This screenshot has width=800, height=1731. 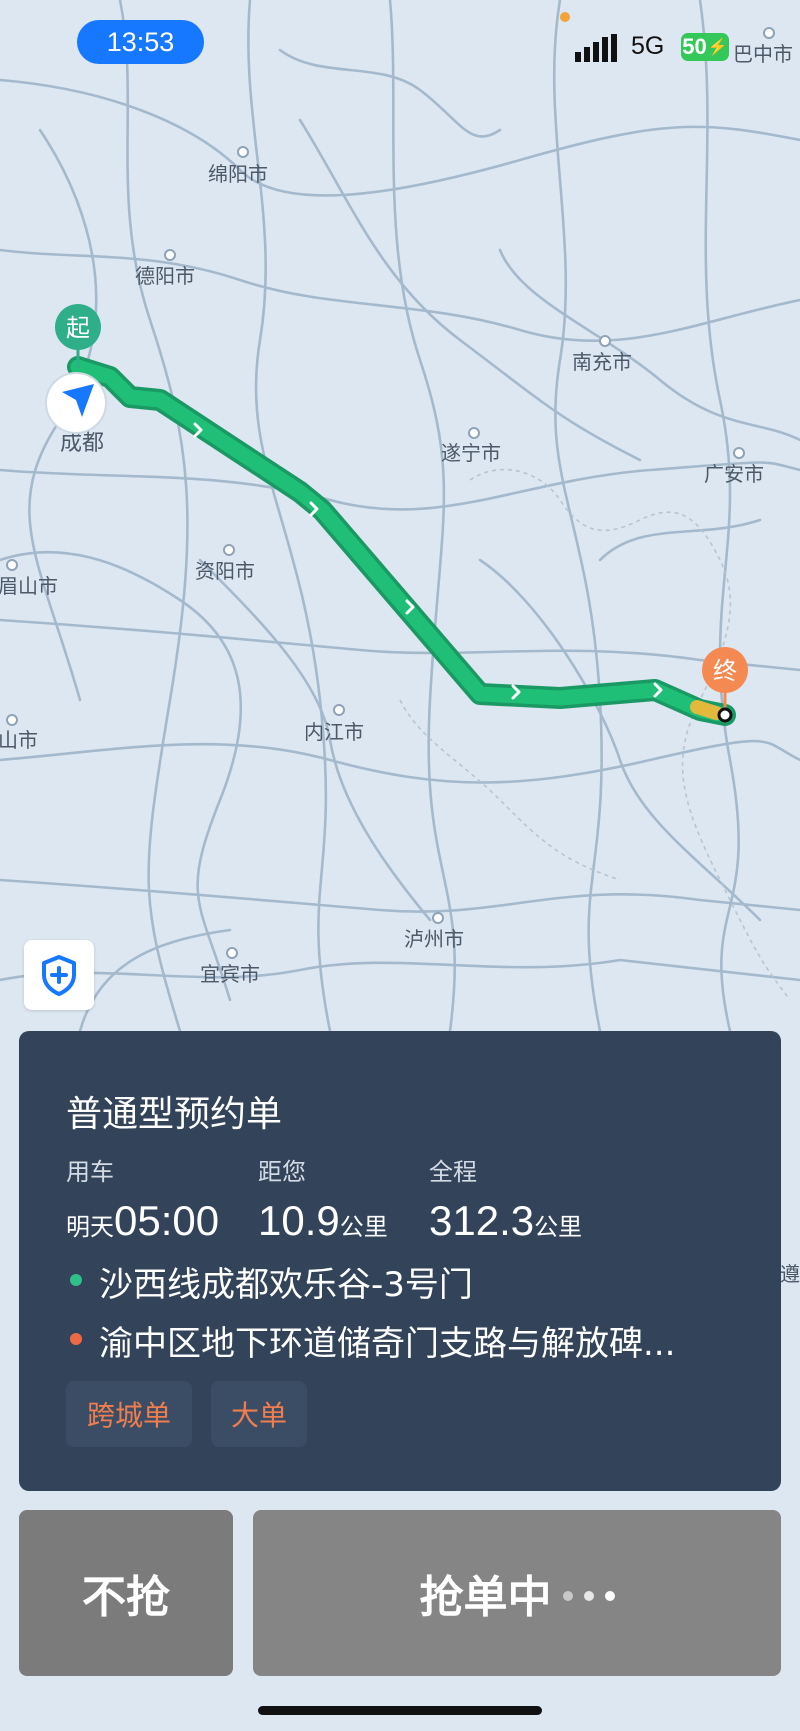 I want to click on grab-order-button: 抢单中, so click(x=517, y=1593).